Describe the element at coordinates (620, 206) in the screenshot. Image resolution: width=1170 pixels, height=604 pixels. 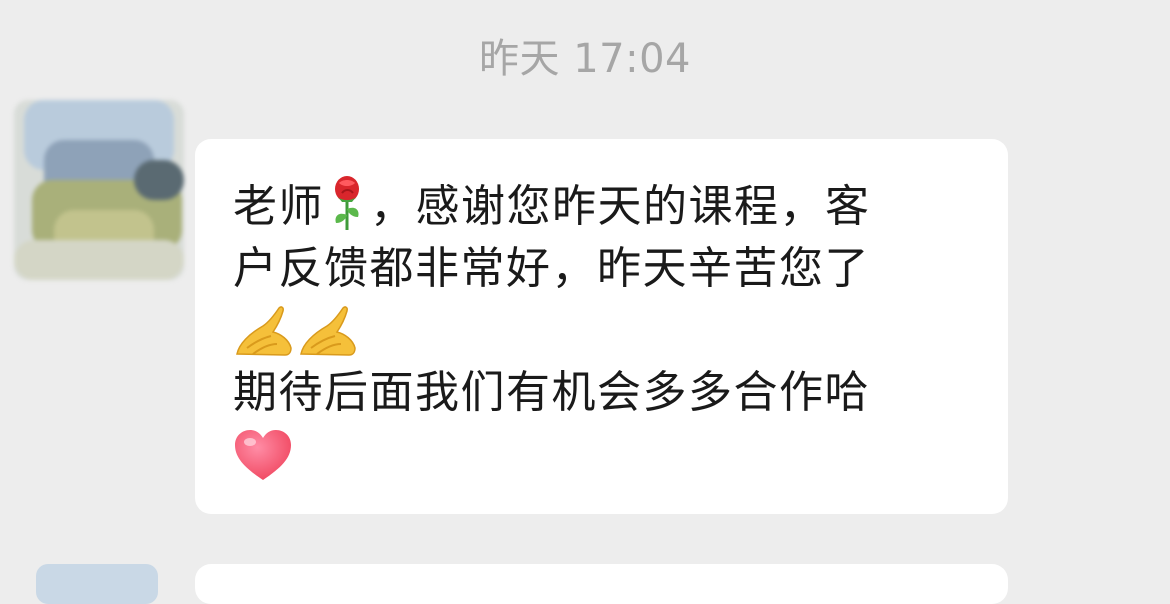
I see `message-text: ，感谢您昨天的课程，客` at that location.